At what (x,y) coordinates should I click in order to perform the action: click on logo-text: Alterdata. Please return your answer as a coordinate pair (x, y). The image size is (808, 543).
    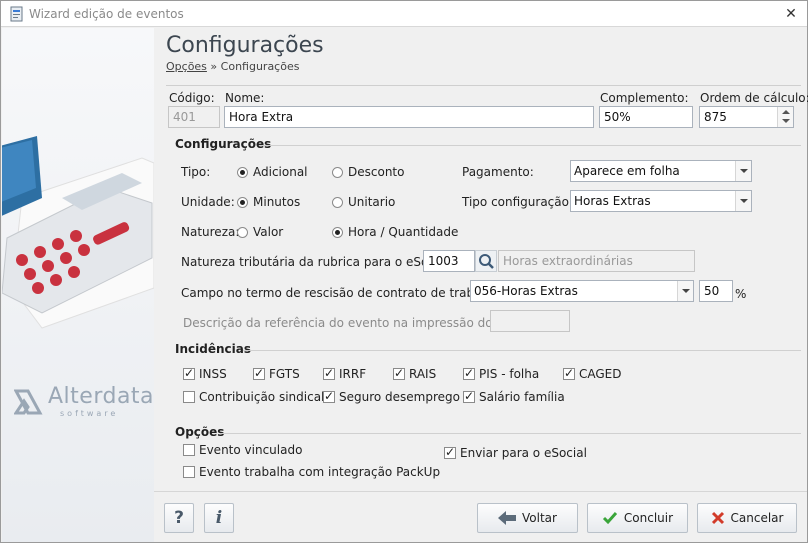
    Looking at the image, I should click on (101, 396).